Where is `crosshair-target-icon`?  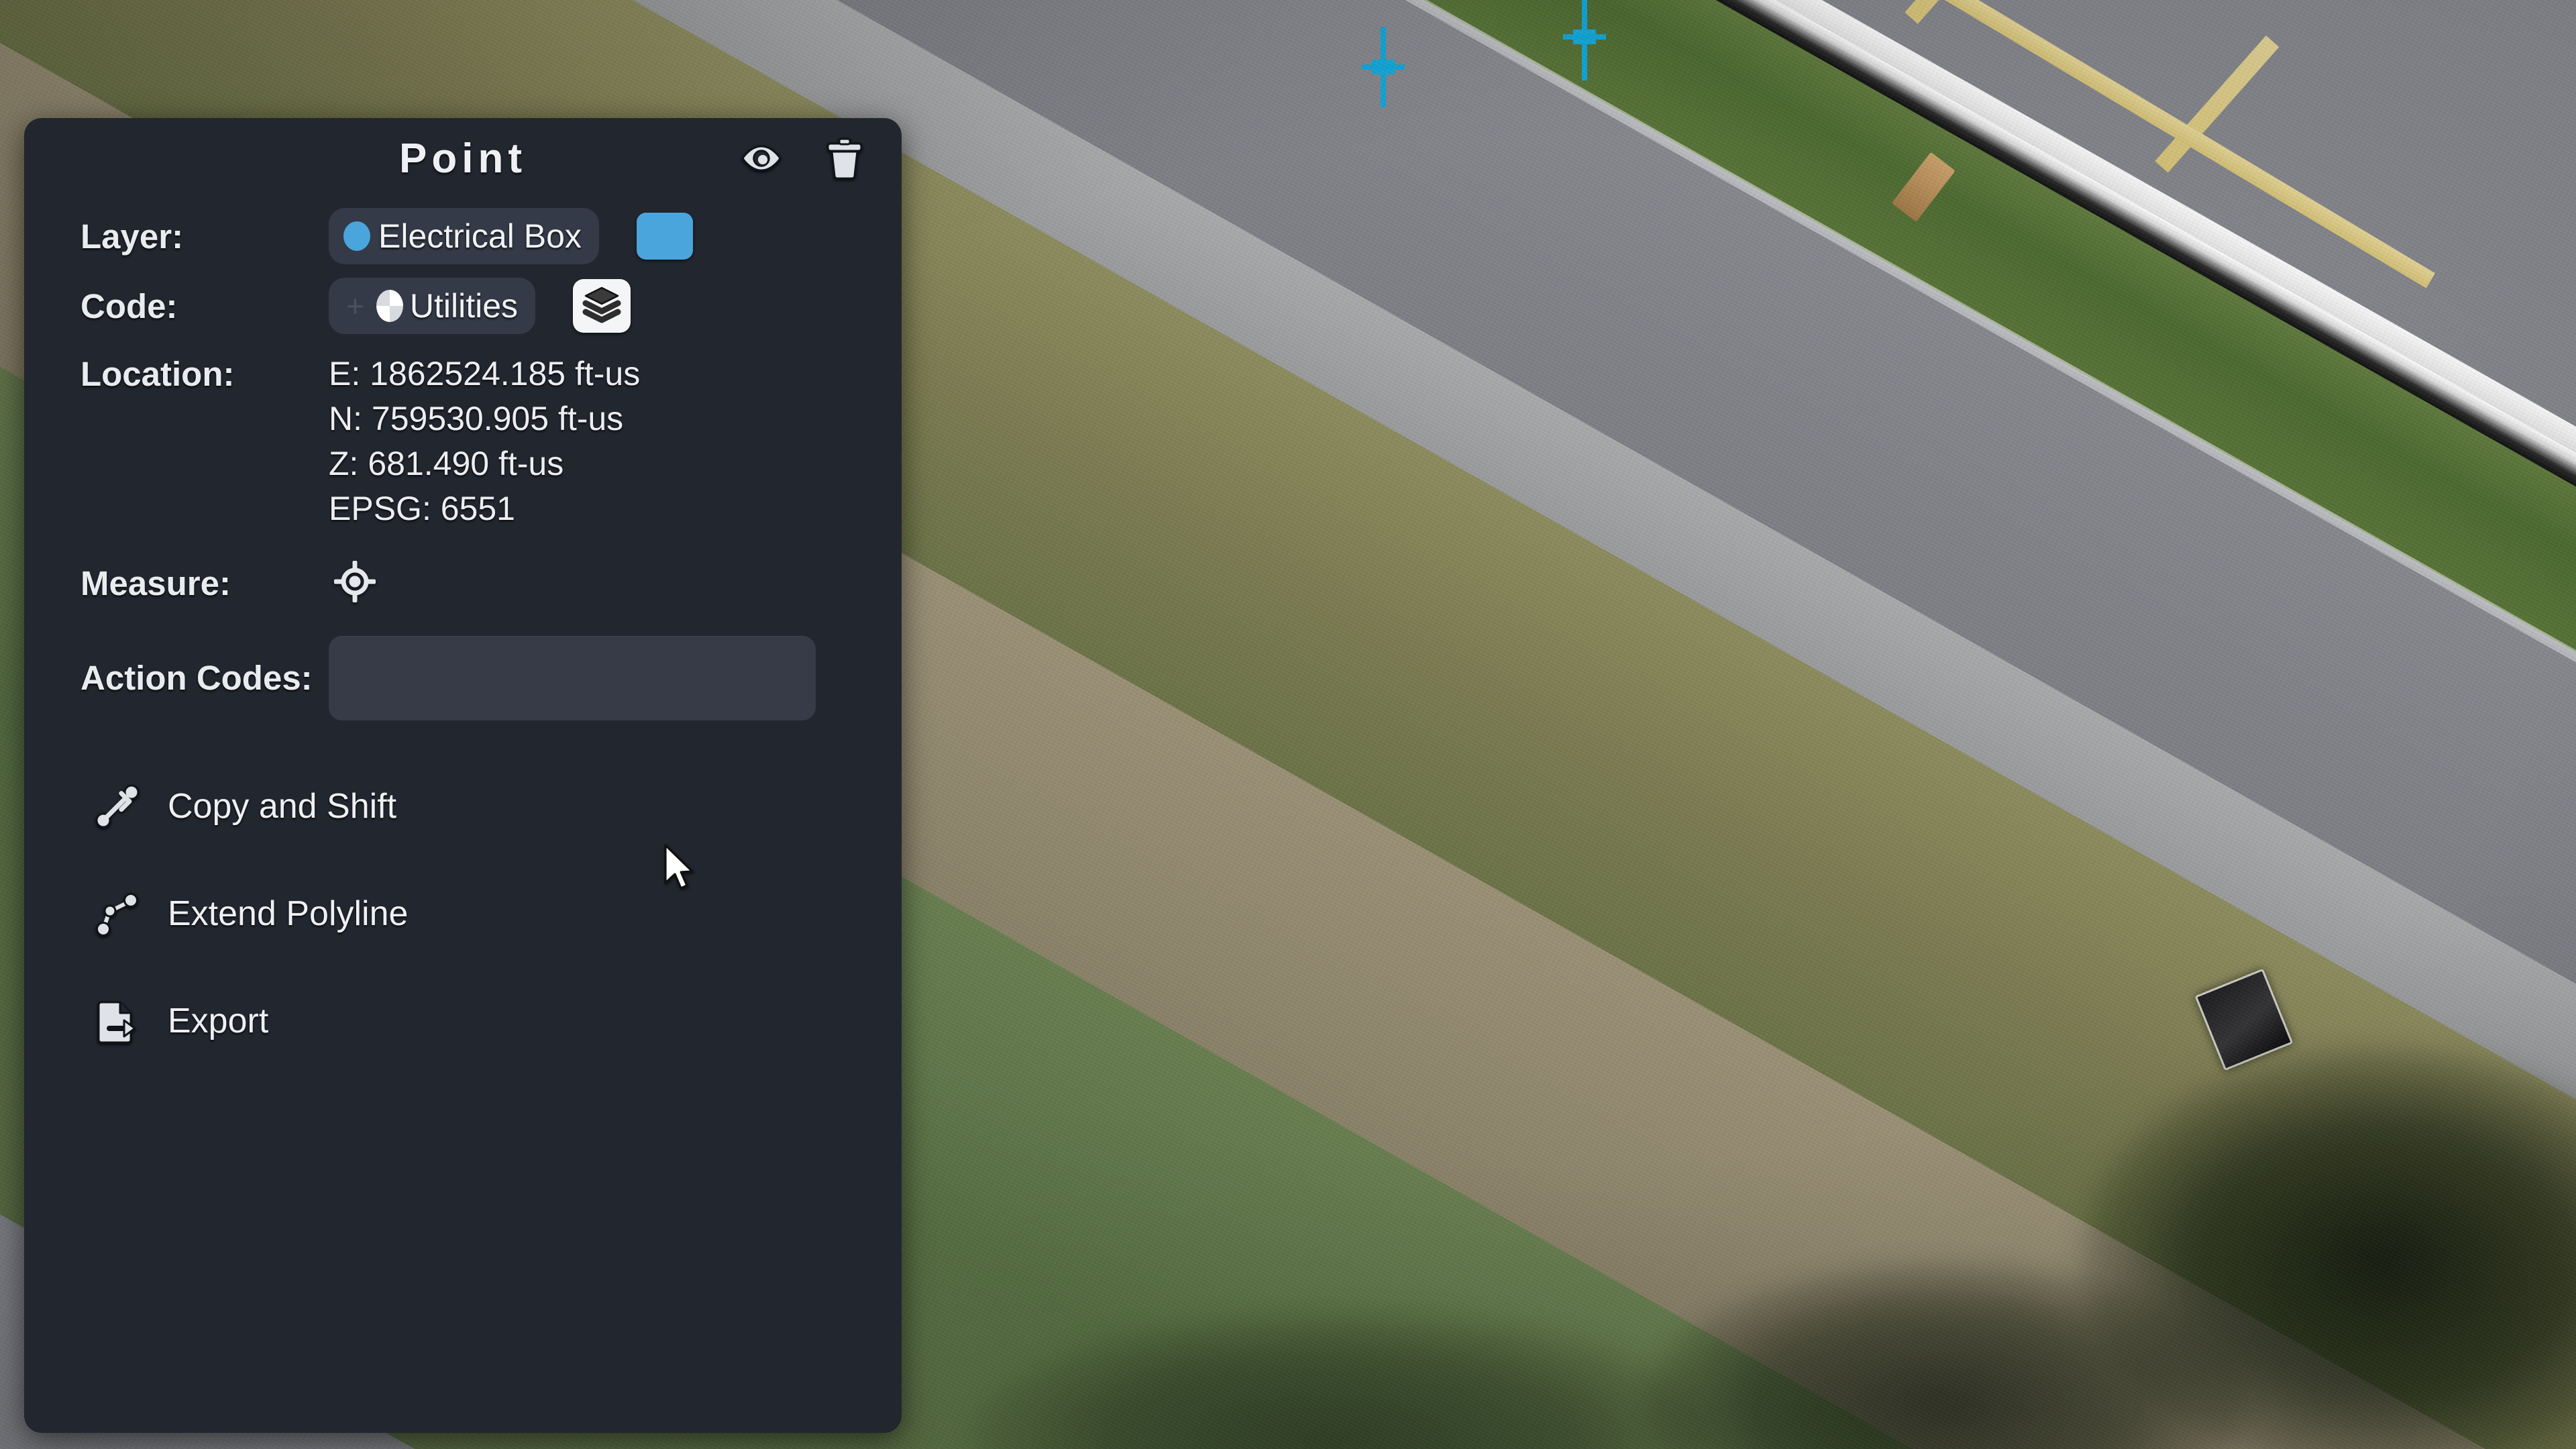 crosshair-target-icon is located at coordinates (354, 583).